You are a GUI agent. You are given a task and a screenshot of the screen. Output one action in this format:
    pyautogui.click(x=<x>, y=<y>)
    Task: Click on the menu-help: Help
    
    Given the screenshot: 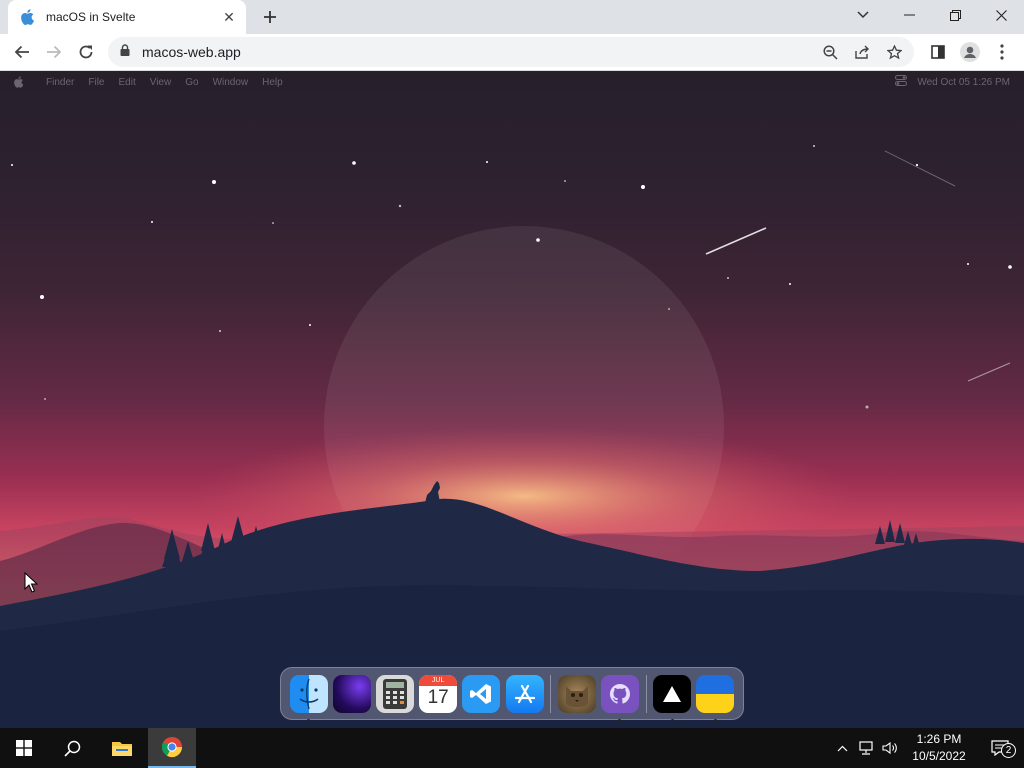 What is the action you would take?
    pyautogui.click(x=272, y=82)
    